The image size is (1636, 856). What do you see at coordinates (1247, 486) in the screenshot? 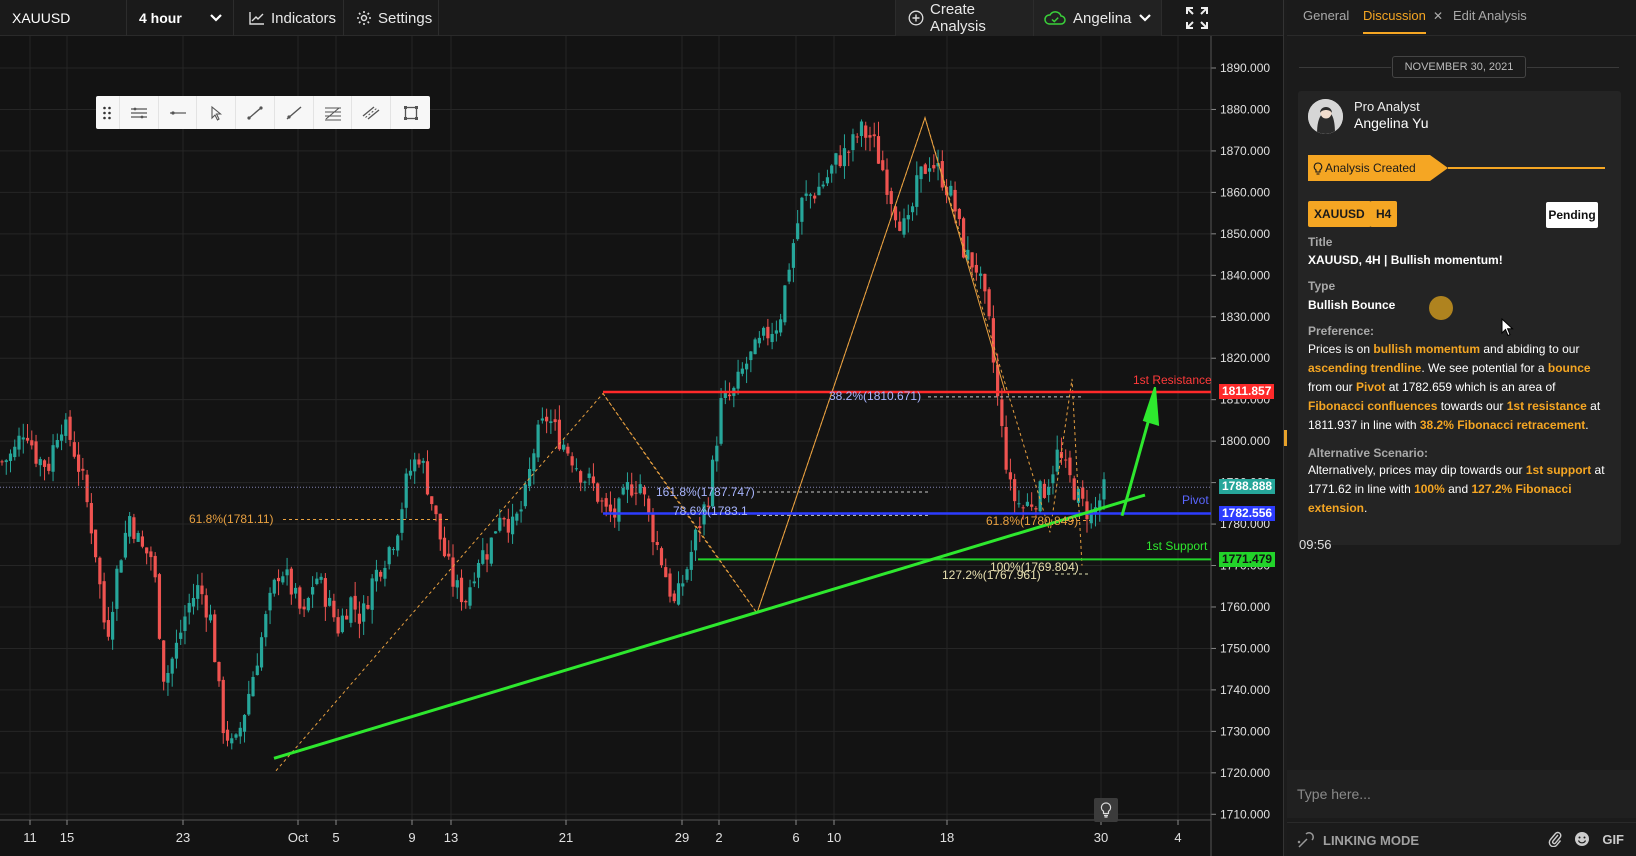
I see `last-price-badge: 1788.888` at bounding box center [1247, 486].